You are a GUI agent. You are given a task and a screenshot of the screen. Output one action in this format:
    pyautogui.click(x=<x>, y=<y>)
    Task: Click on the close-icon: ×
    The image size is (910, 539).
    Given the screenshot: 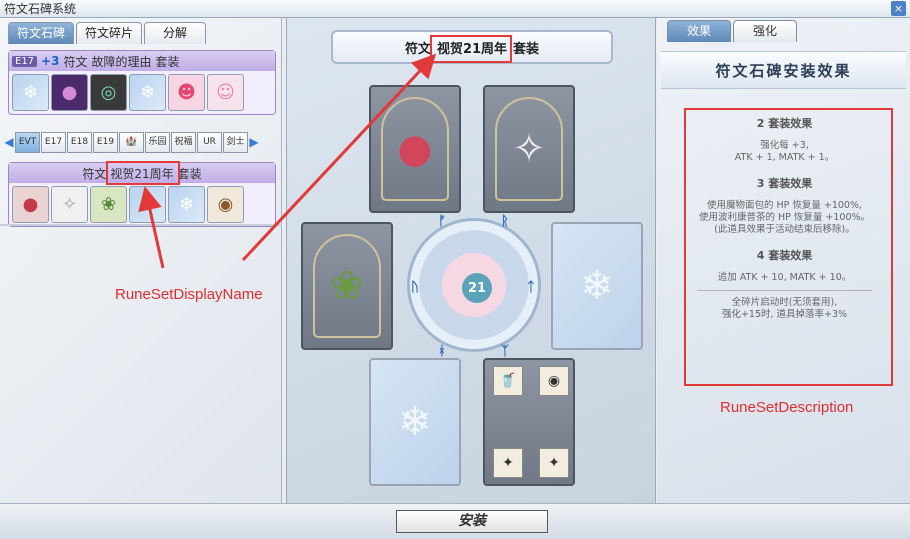 What is the action you would take?
    pyautogui.click(x=898, y=8)
    